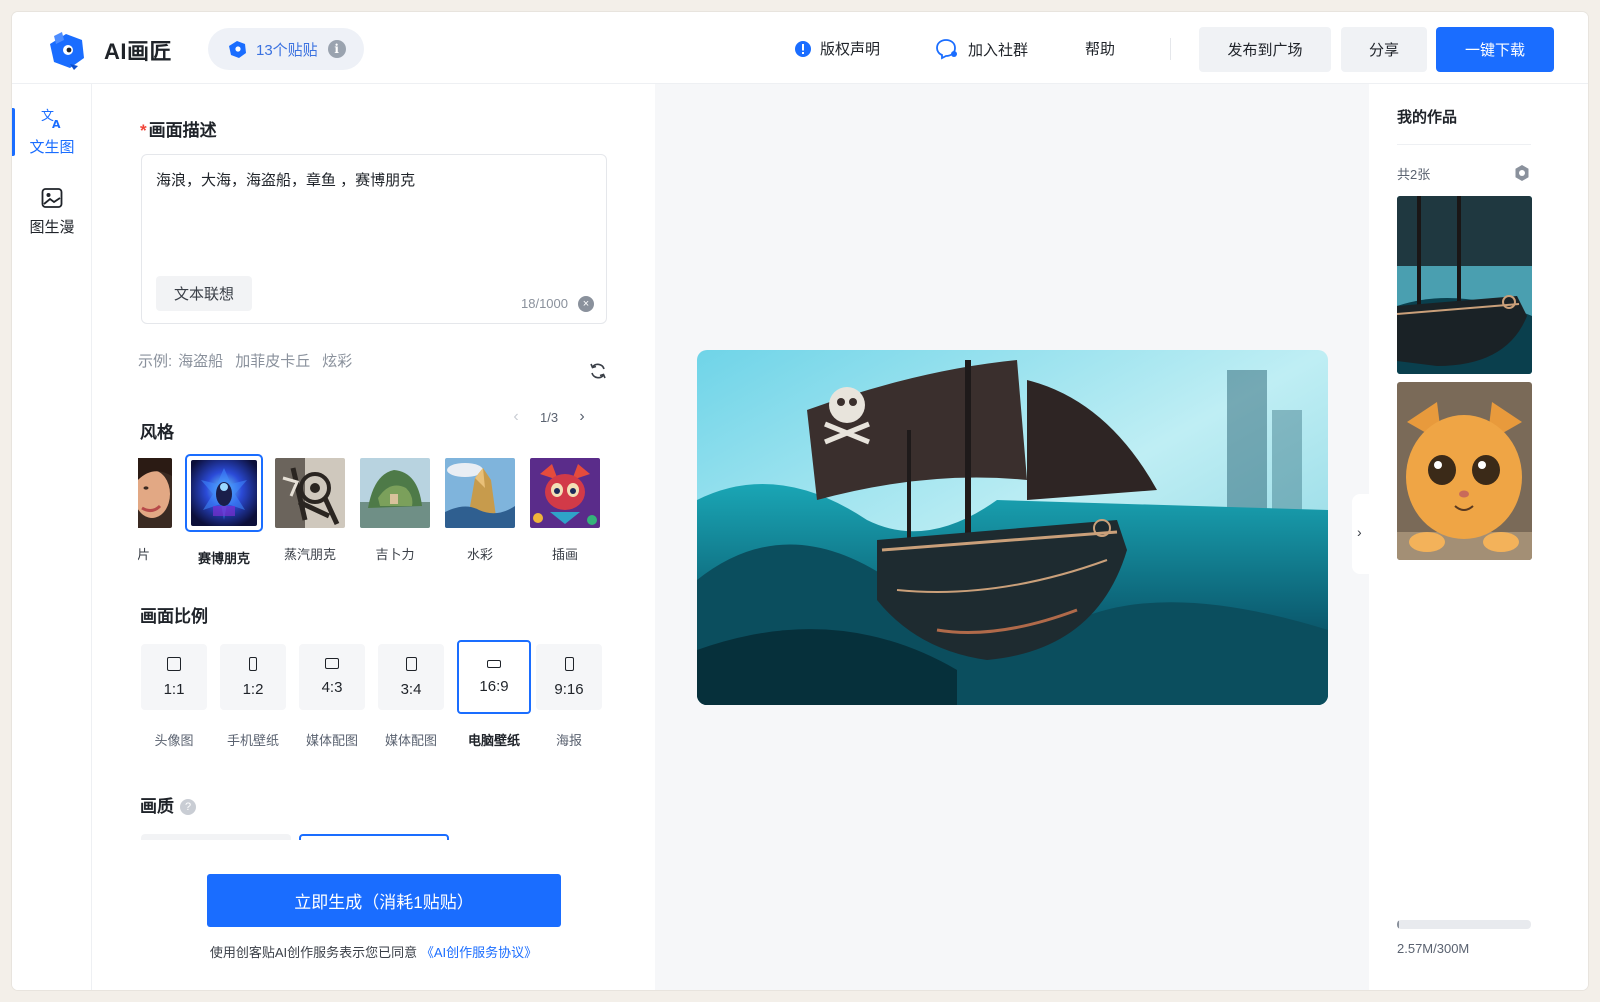 Image resolution: width=1600 pixels, height=1002 pixels. What do you see at coordinates (337, 360) in the screenshot?
I see `example-item: 炫彩` at bounding box center [337, 360].